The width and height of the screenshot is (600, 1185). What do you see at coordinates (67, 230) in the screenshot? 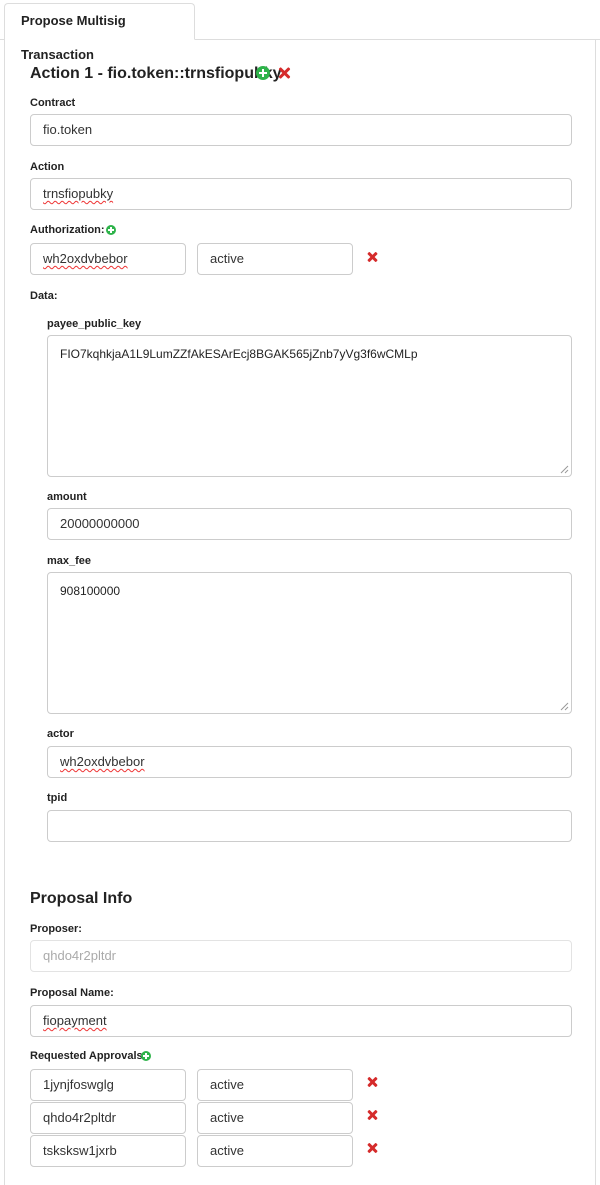
I see `authorization-label: Authorization:` at bounding box center [67, 230].